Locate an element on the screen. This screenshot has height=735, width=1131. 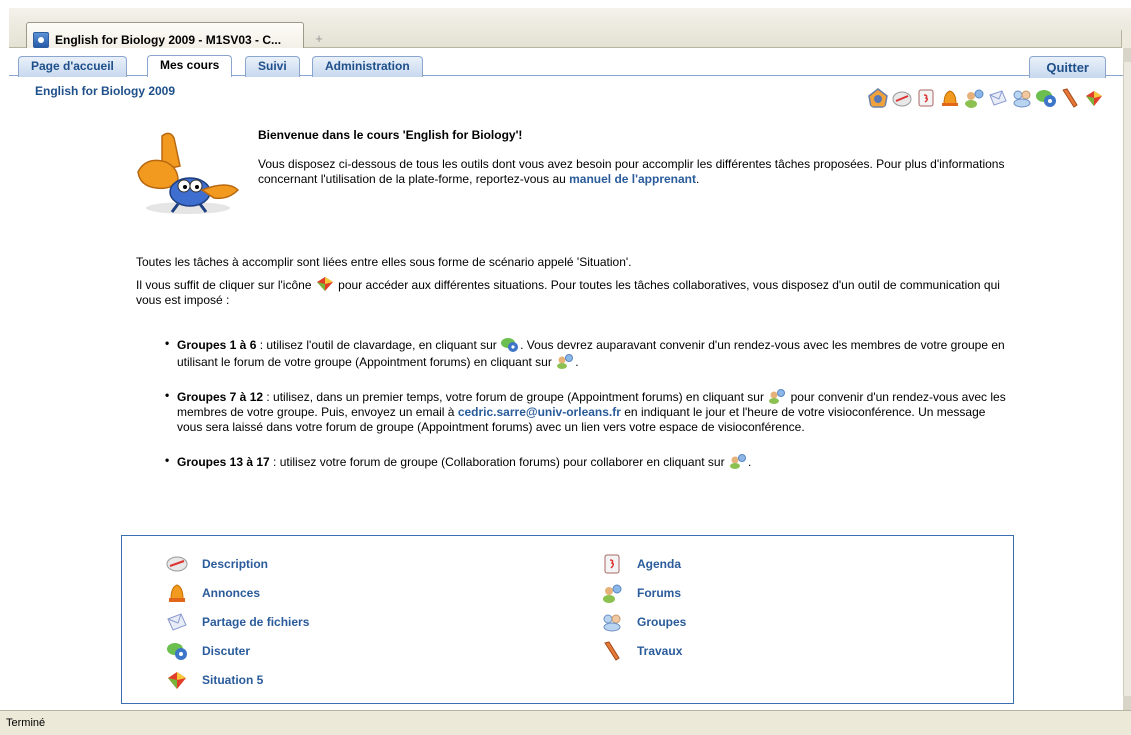
tool-label: Agenda is located at coordinates (659, 564).